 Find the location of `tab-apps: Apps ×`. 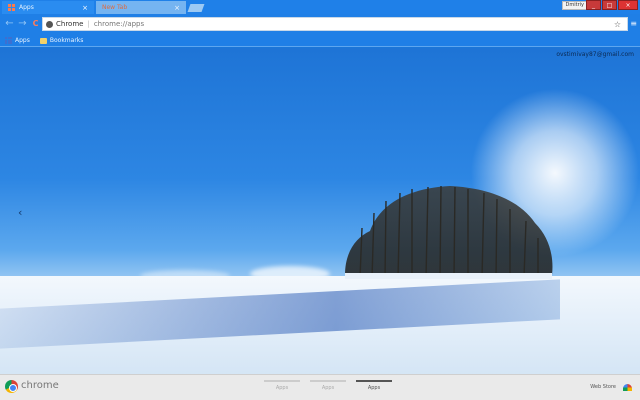

tab-apps: Apps × is located at coordinates (48, 7).